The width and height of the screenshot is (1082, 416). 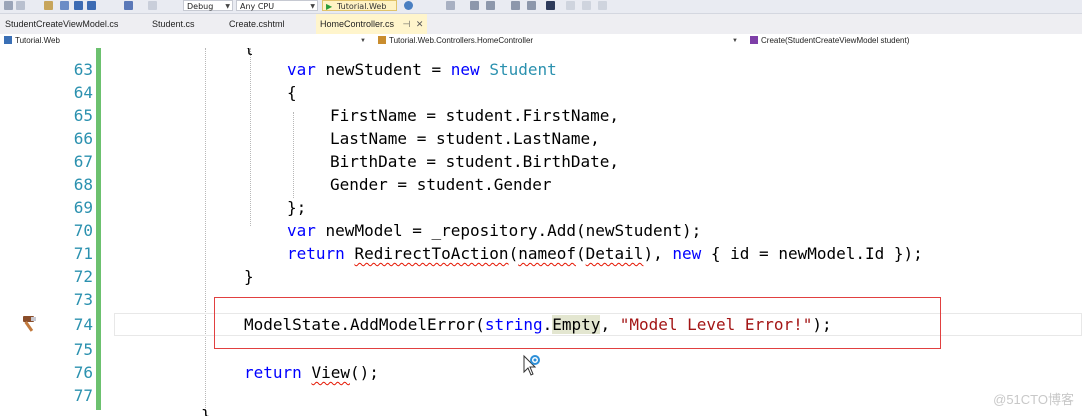 I want to click on code-line-64: 64 {, so click(x=541, y=92).